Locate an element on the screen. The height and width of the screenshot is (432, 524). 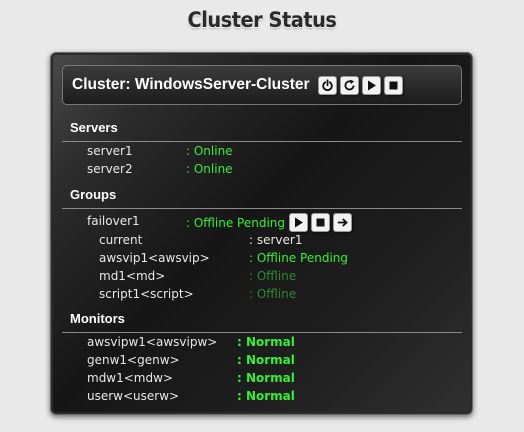
groups-divider is located at coordinates (262, 208).